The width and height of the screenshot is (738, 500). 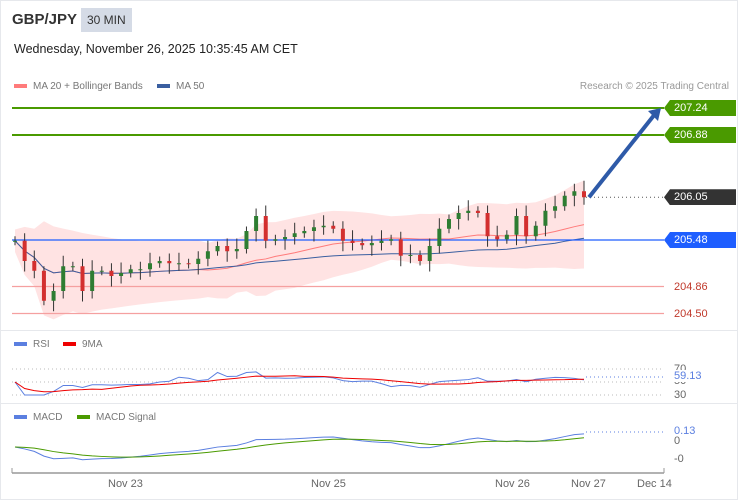 What do you see at coordinates (92, 344) in the screenshot?
I see `legend-9ma-label: 9MA` at bounding box center [92, 344].